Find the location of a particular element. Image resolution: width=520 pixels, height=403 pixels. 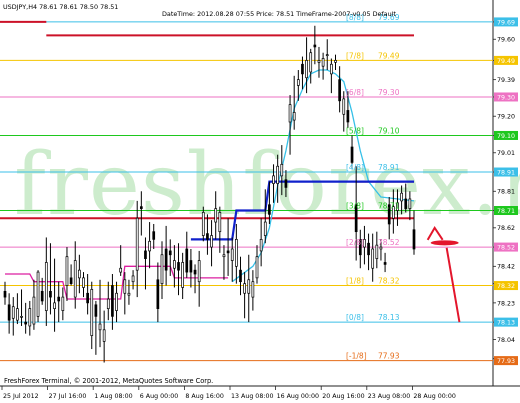

murrey-level-label: [6/8] is located at coordinates (355, 92).